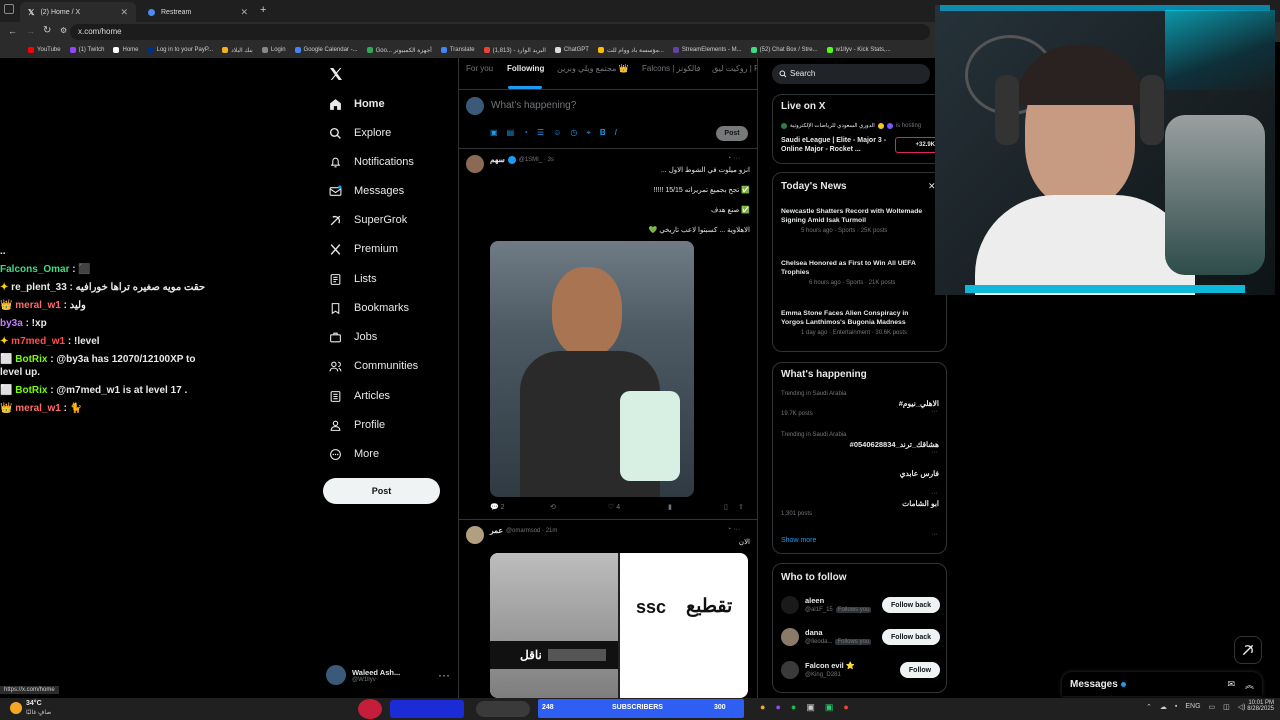 This screenshot has width=1280, height=720. Describe the element at coordinates (838, 604) in the screenshot. I see `follow-suggestion: aleen @al1F_15 Follows you` at that location.